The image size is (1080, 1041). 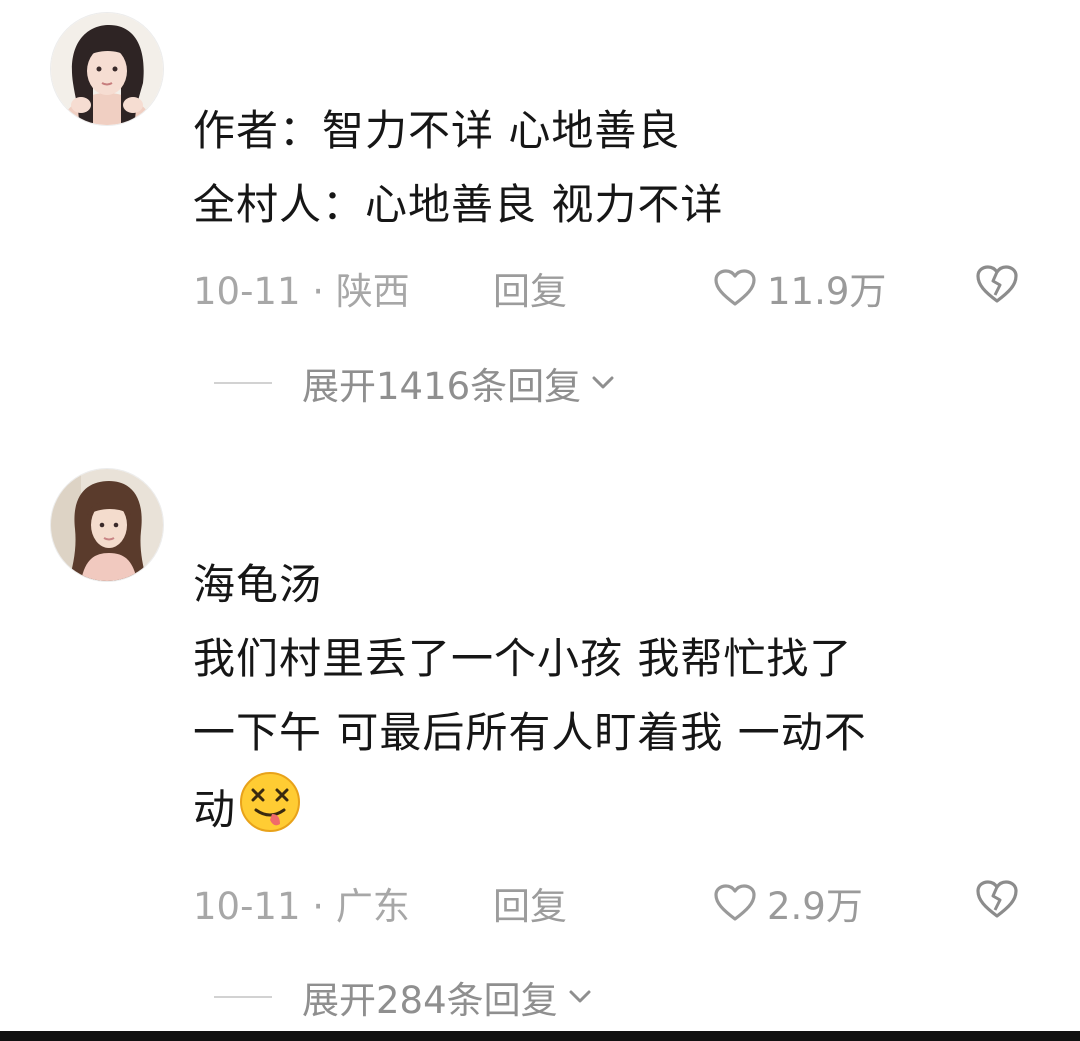 What do you see at coordinates (610, 287) in the screenshot?
I see `comment-meta: 10-11 · 陕西 回复 11.9万` at bounding box center [610, 287].